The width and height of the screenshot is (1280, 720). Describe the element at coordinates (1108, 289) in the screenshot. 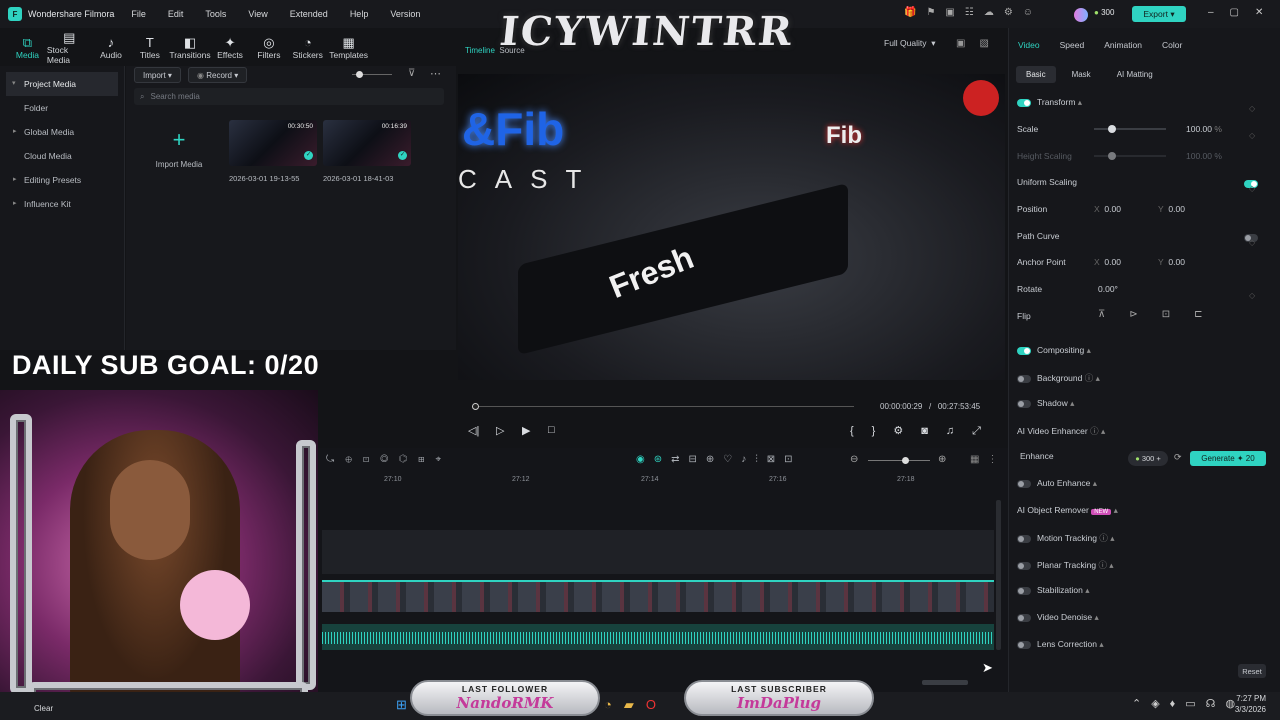

I see `rotate-input: 0.00°` at that location.